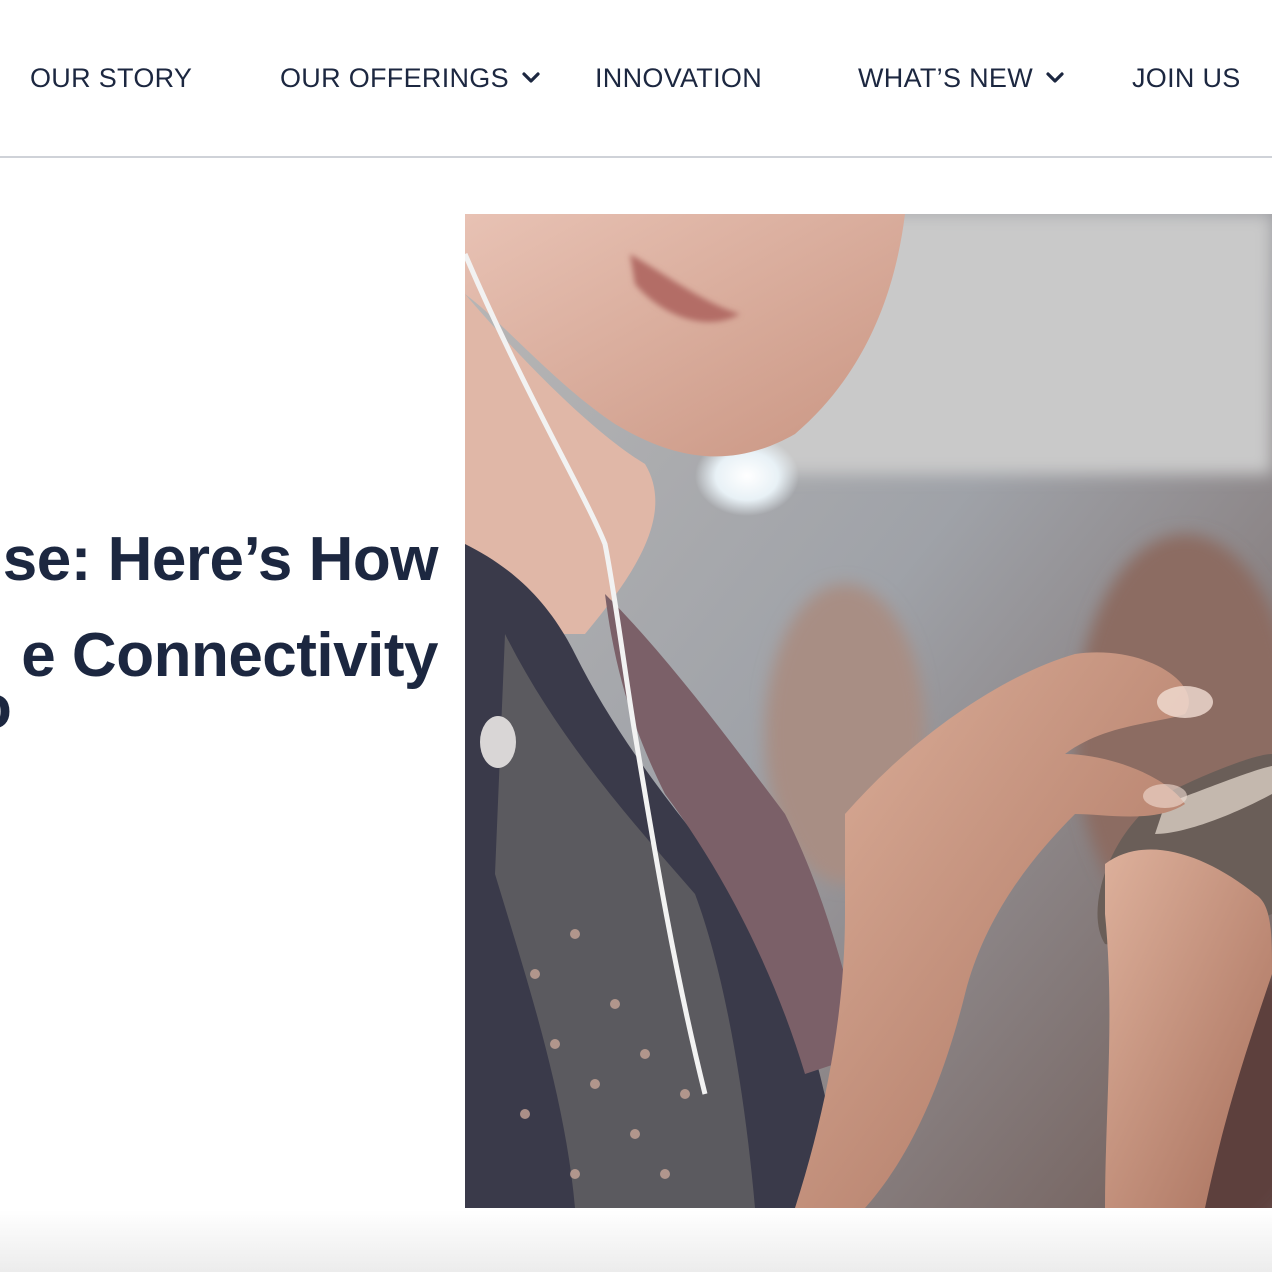 This screenshot has height=1272, width=1272. Describe the element at coordinates (636, 1241) in the screenshot. I see `section-divider` at that location.